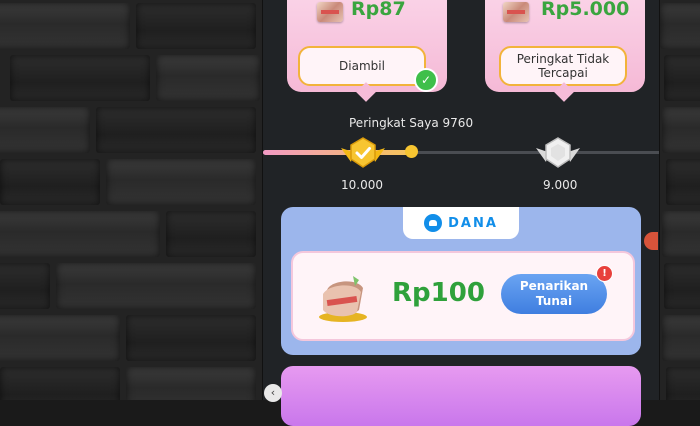 This screenshot has width=700, height=426. I want to click on reward-tier-card: Rp5.000 Peringkat Tidak Tercapai, so click(565, 46).